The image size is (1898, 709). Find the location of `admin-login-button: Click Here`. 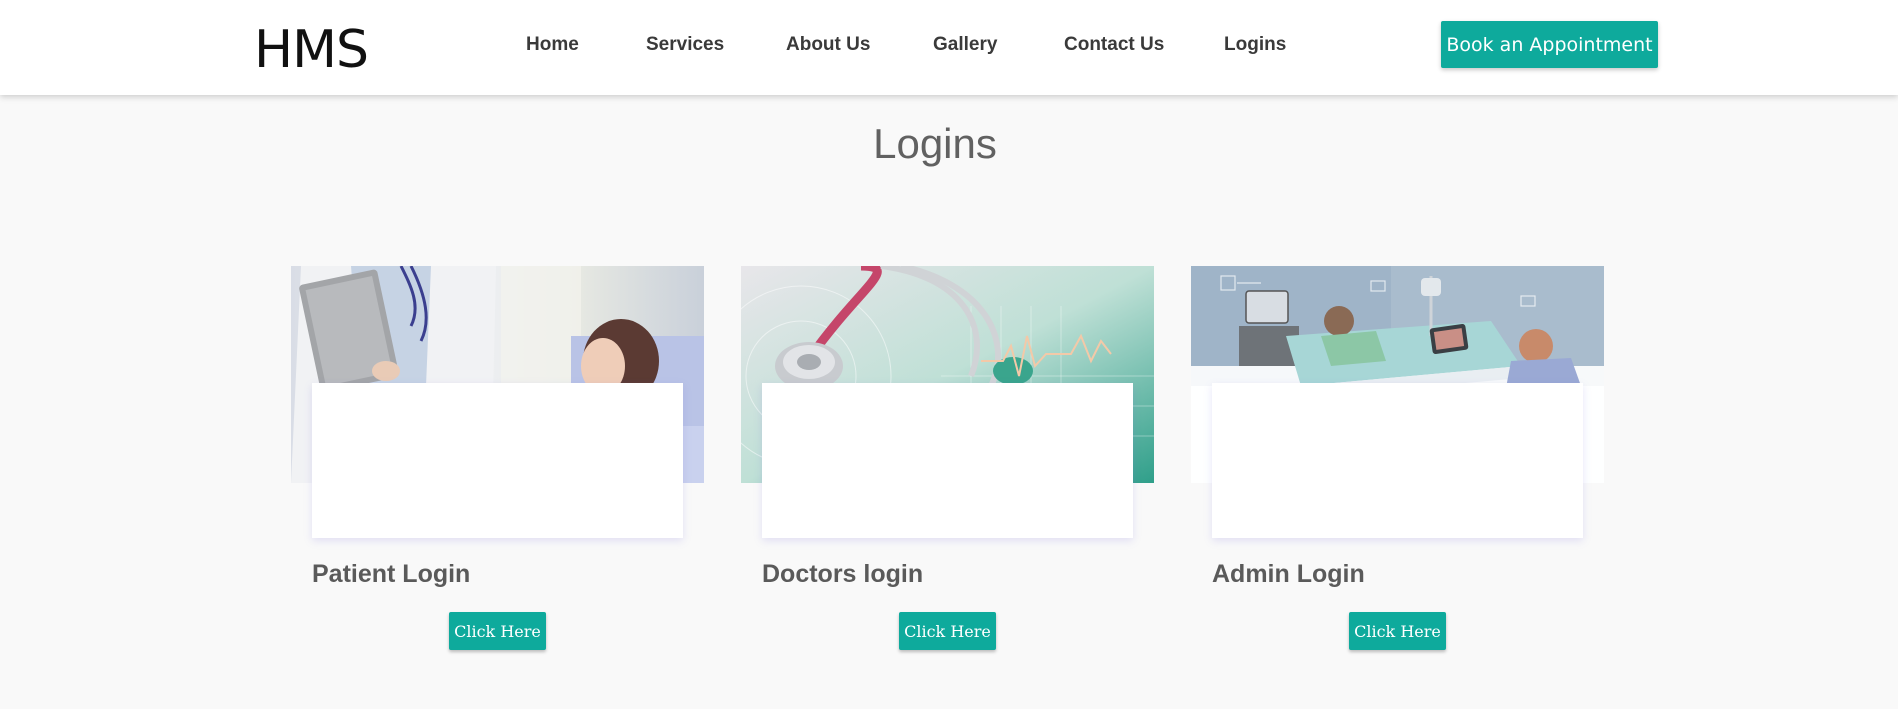

admin-login-button: Click Here is located at coordinates (1397, 631).